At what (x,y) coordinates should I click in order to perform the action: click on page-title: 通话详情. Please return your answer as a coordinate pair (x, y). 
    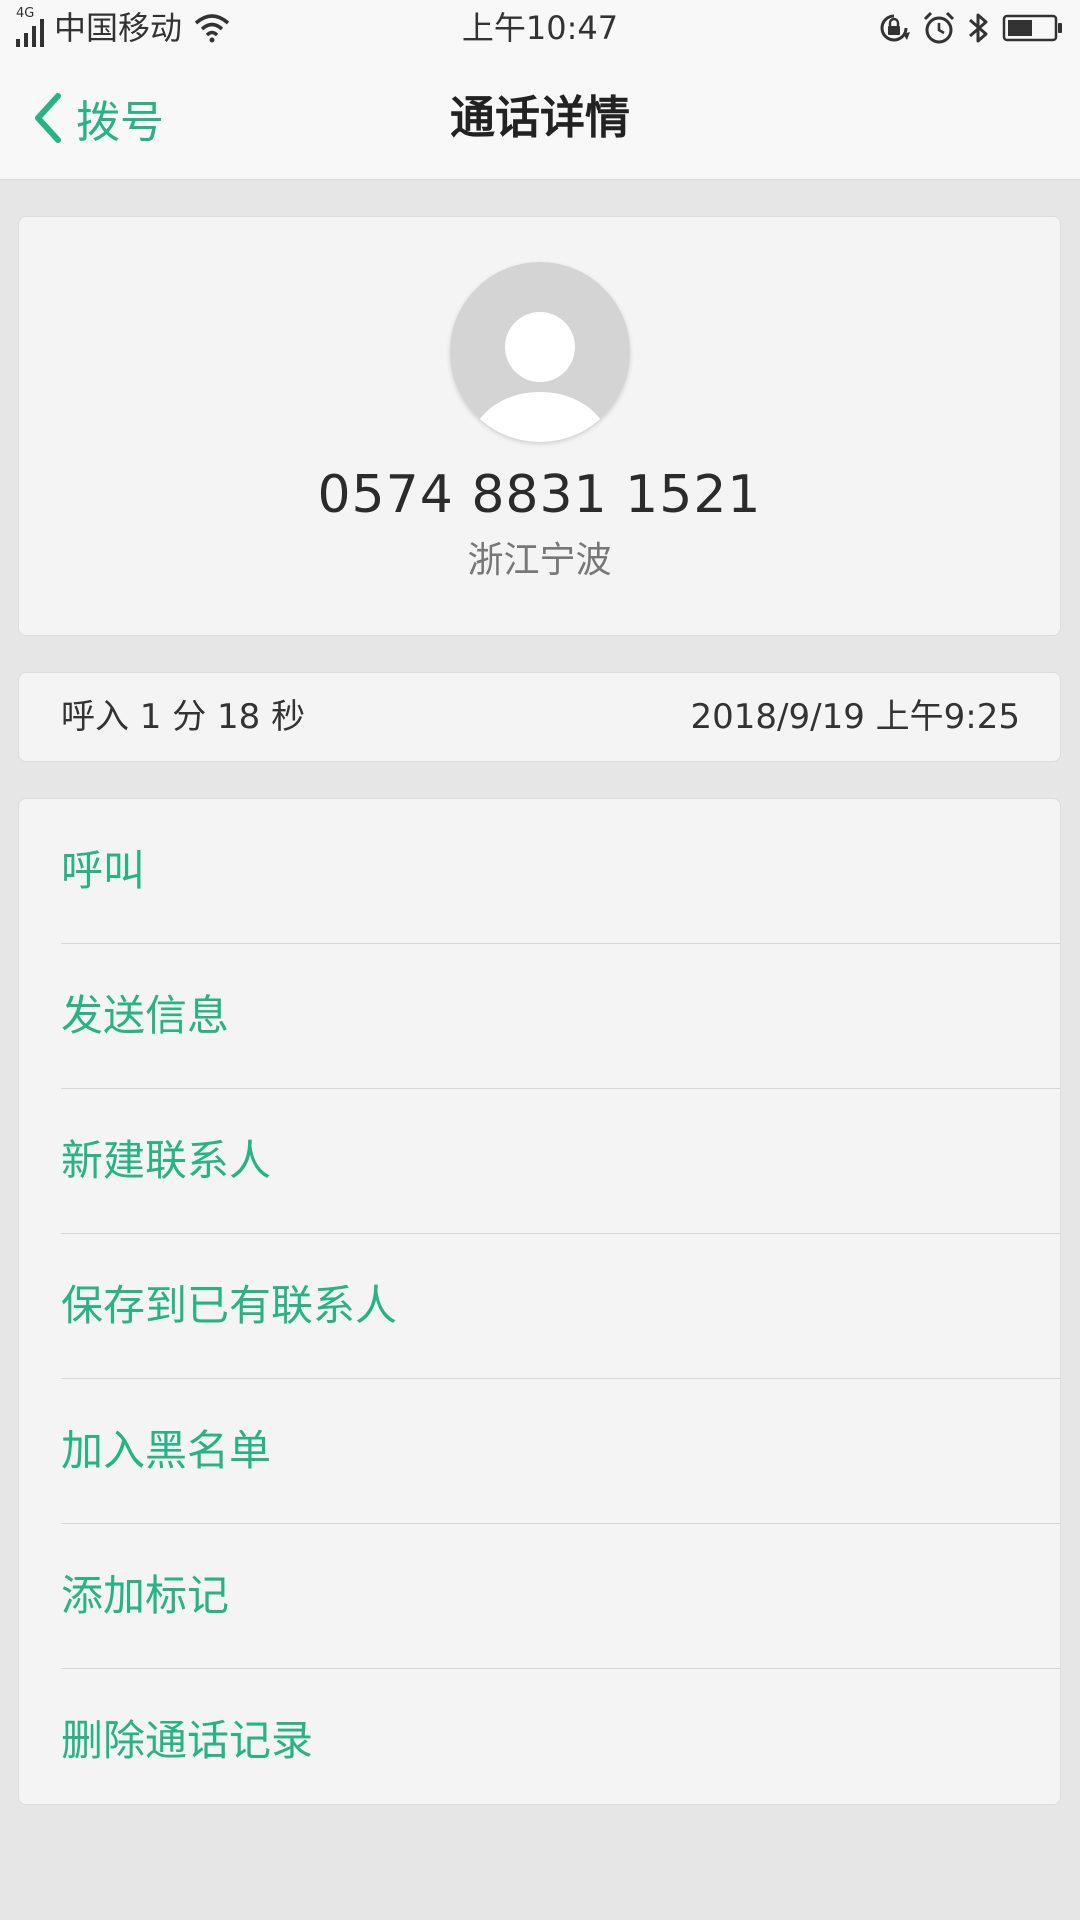
    Looking at the image, I should click on (539, 117).